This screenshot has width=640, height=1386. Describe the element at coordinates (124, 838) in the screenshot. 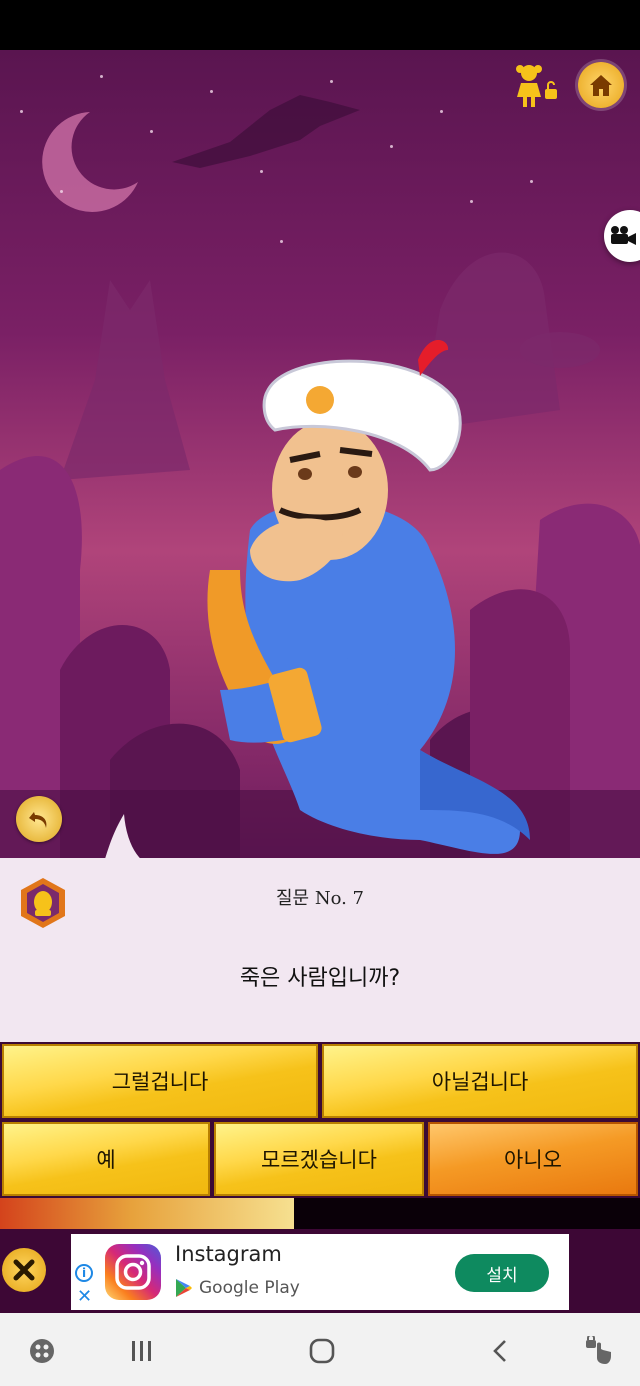

I see `speech-tail` at that location.